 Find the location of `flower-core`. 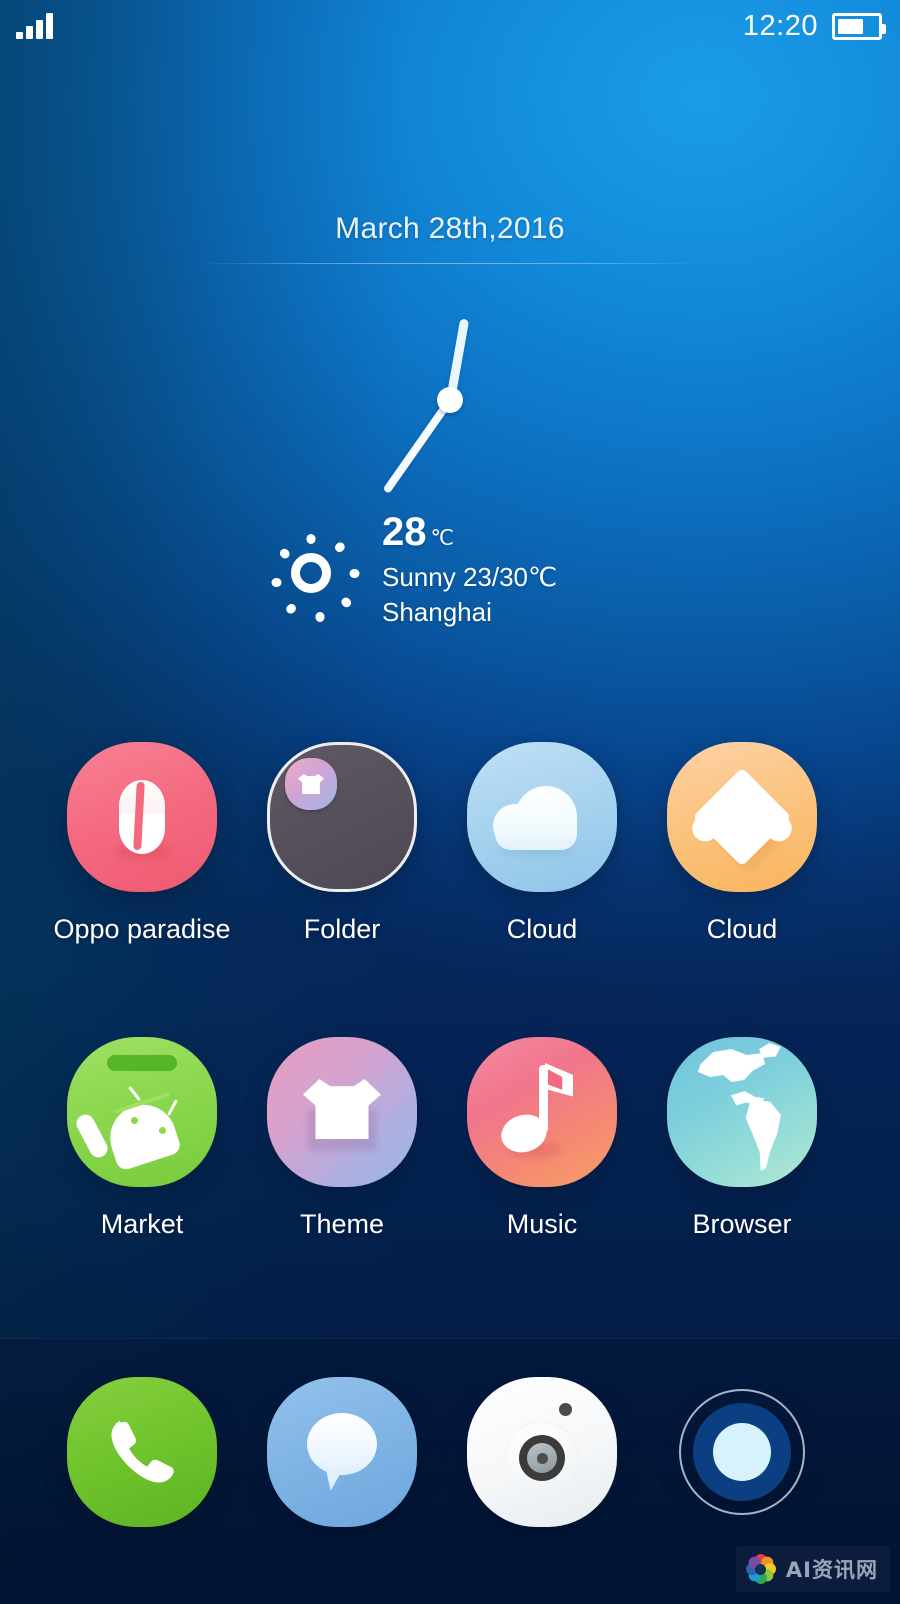

flower-core is located at coordinates (761, 1569).